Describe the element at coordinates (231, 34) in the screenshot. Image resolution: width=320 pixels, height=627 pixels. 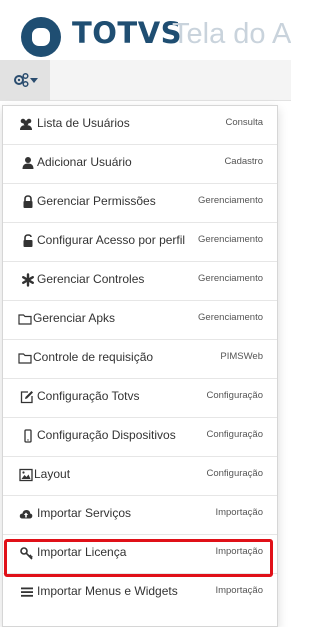
I see `page-title: Tela do Ad` at that location.